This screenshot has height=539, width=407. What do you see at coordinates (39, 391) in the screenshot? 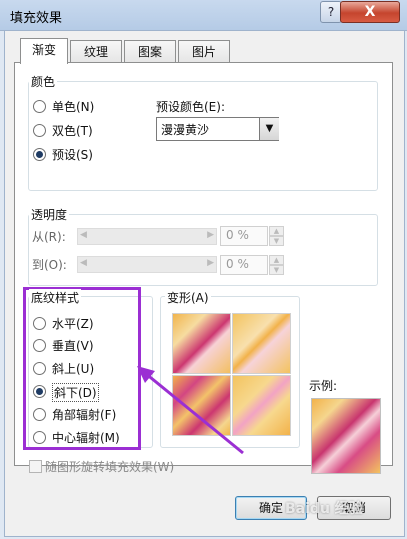
I see `radio-shading-diagonal-down` at bounding box center [39, 391].